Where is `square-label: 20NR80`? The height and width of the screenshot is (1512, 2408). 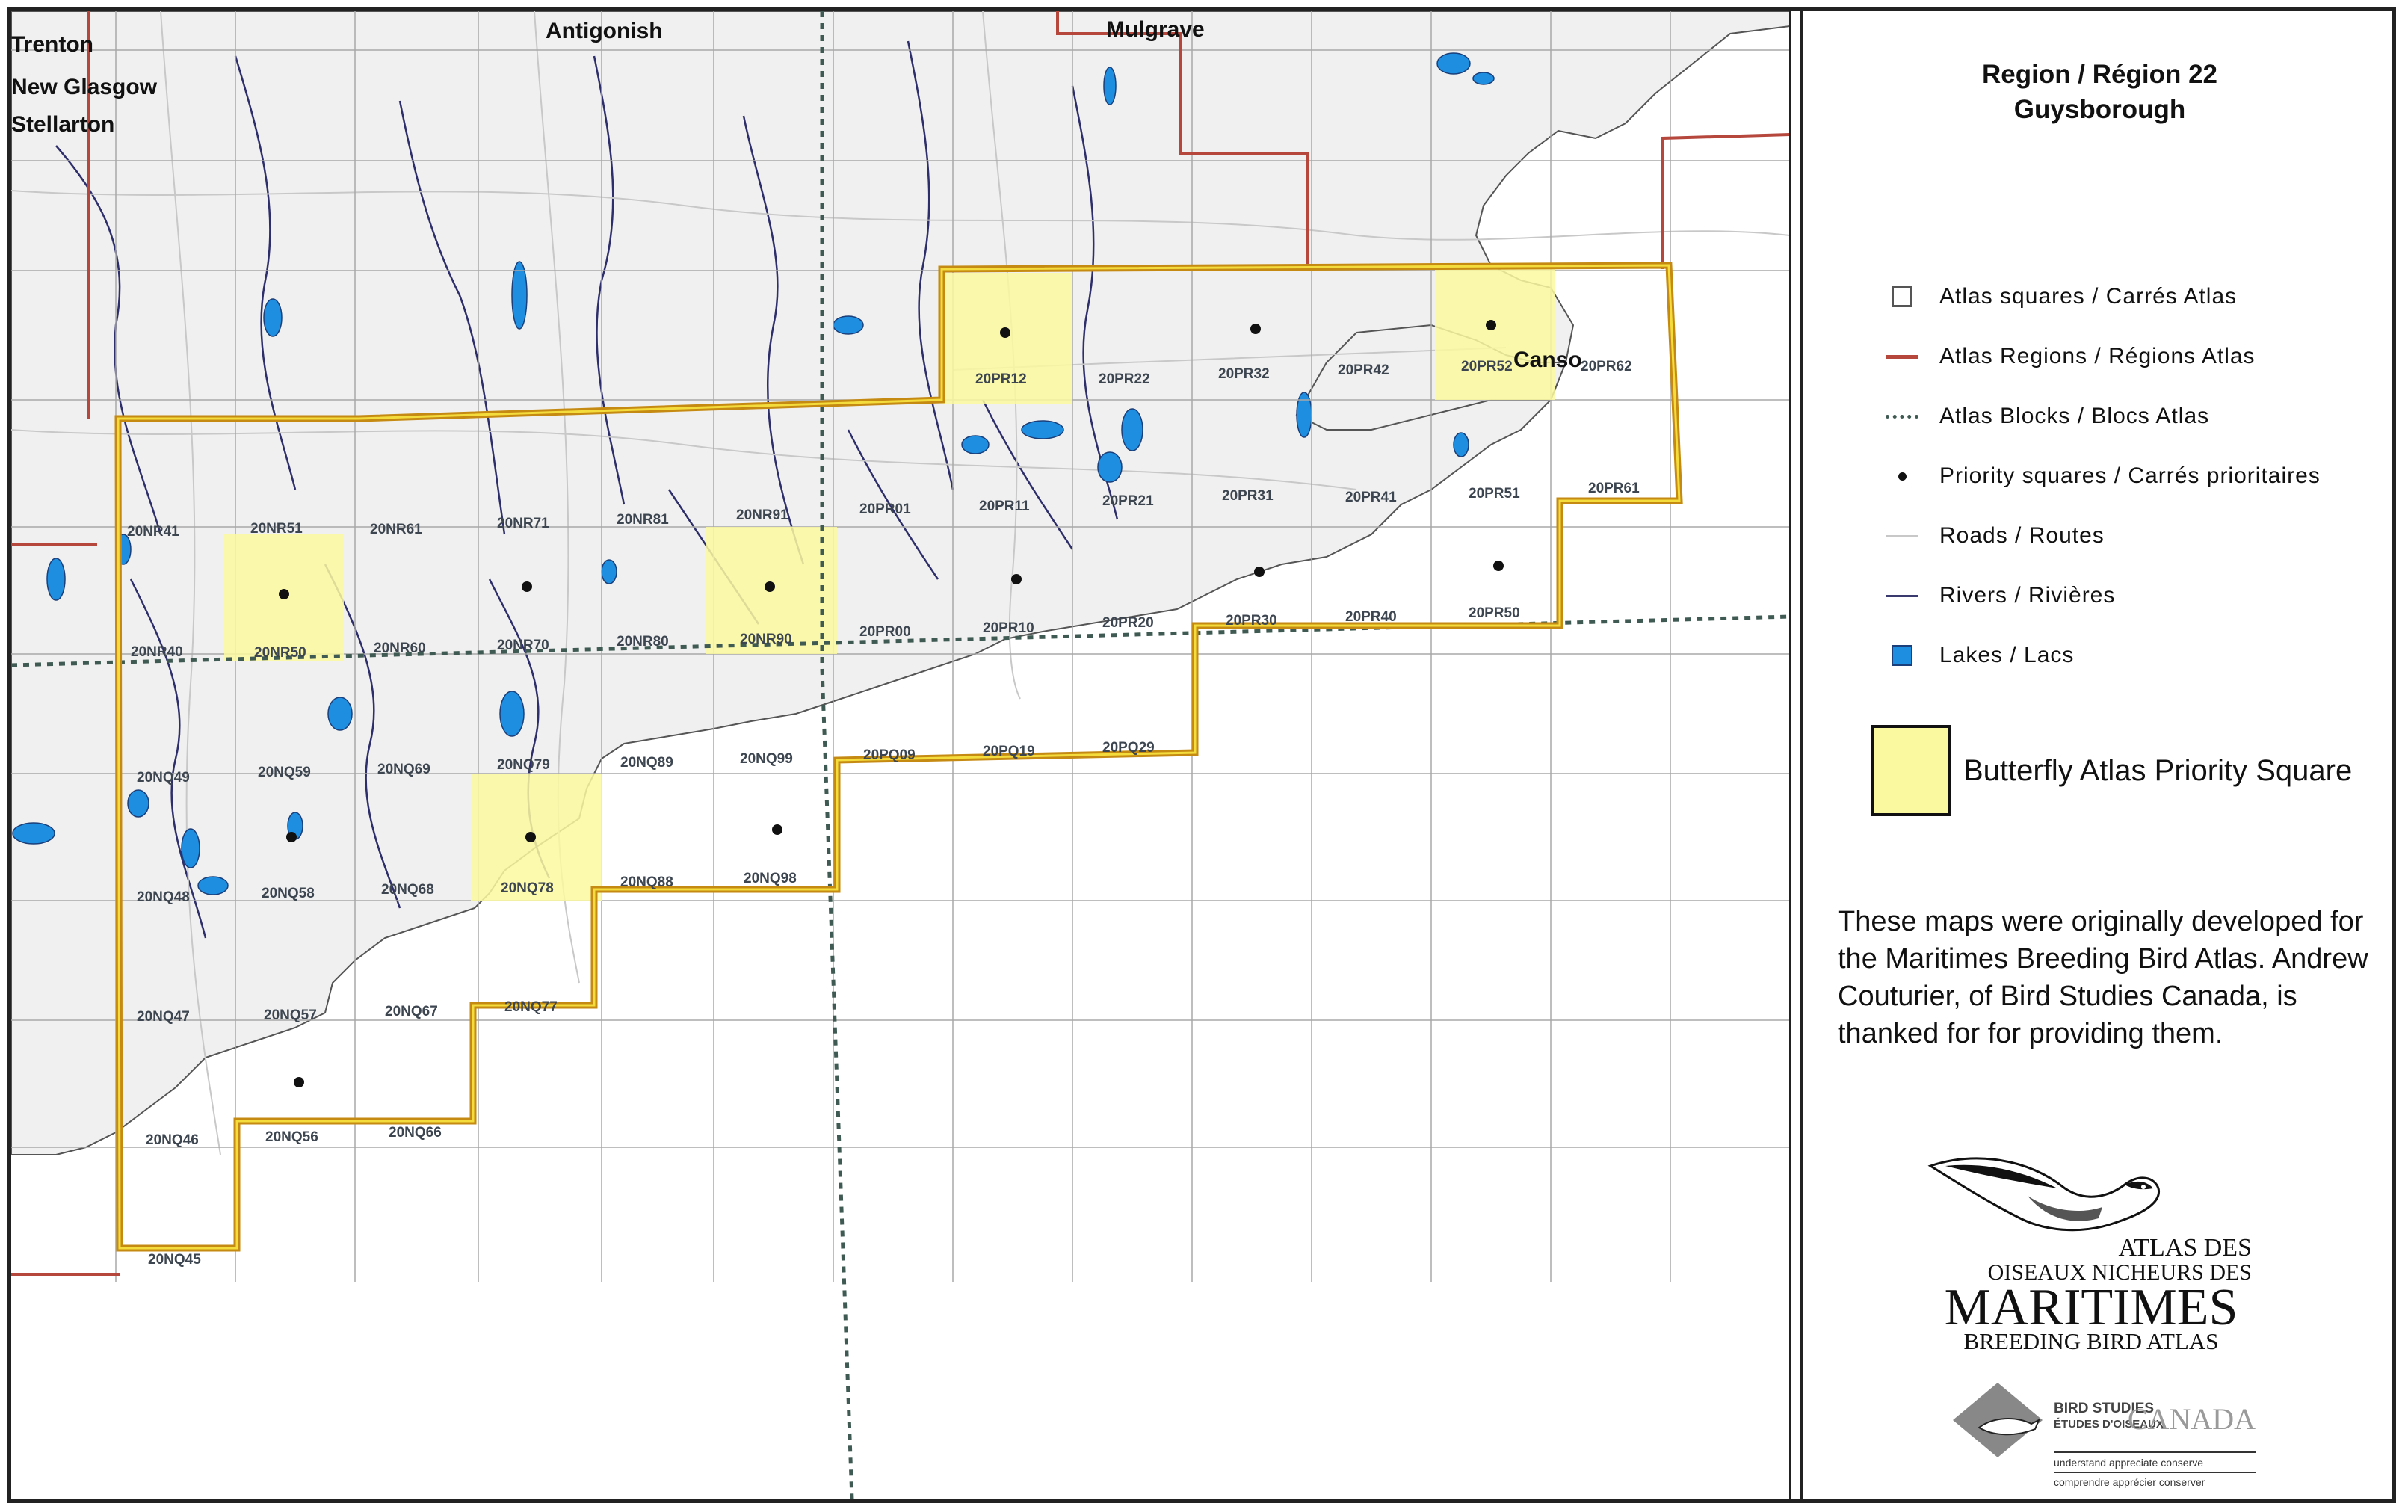 square-label: 20NR80 is located at coordinates (643, 641).